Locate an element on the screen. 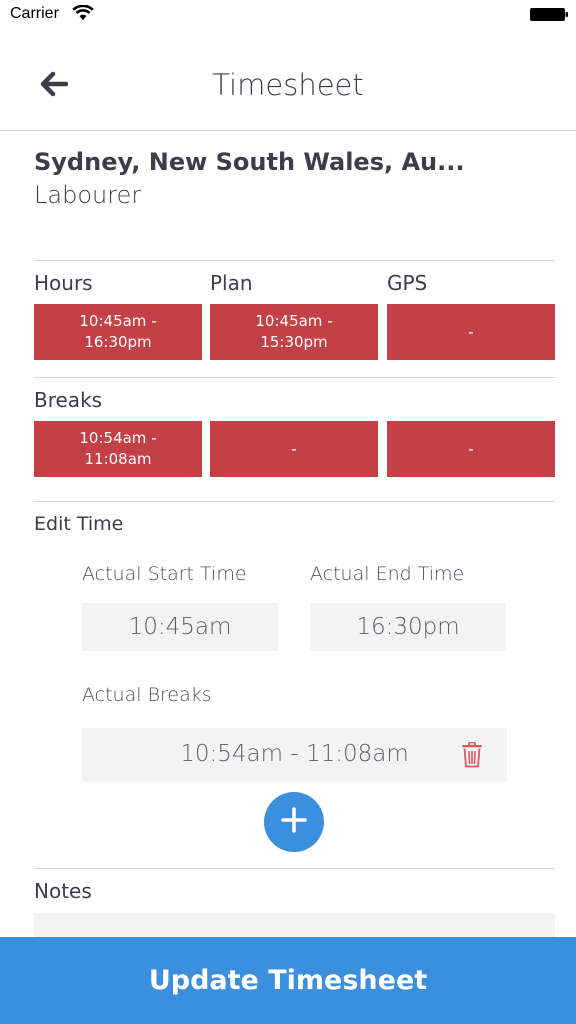 The height and width of the screenshot is (1024, 576). plan-label: Plan is located at coordinates (231, 283).